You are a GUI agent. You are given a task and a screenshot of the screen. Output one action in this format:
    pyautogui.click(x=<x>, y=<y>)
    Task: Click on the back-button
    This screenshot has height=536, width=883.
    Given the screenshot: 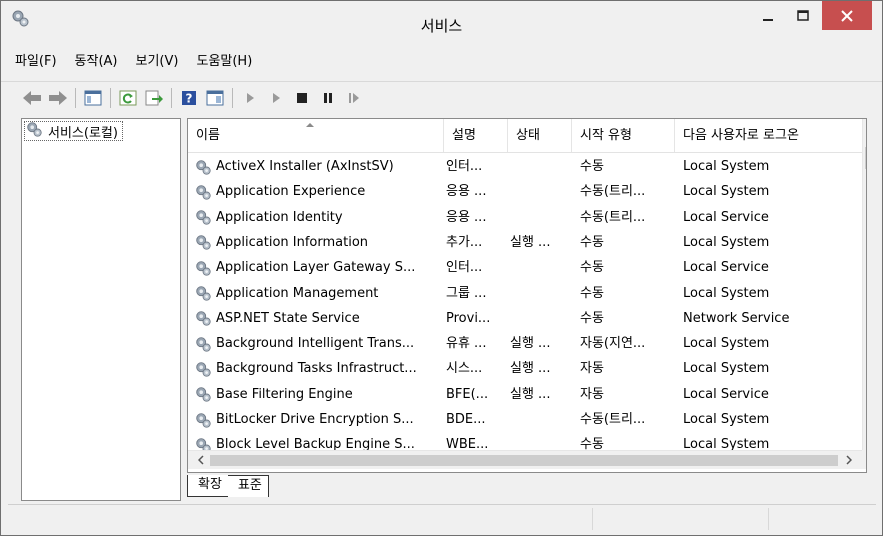 What is the action you would take?
    pyautogui.click(x=32, y=98)
    